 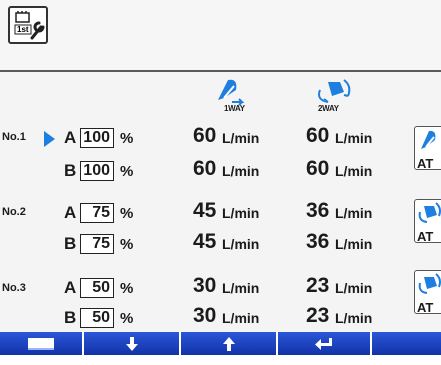 I want to click on row1-a-twoway-unit: L/min, so click(x=354, y=138).